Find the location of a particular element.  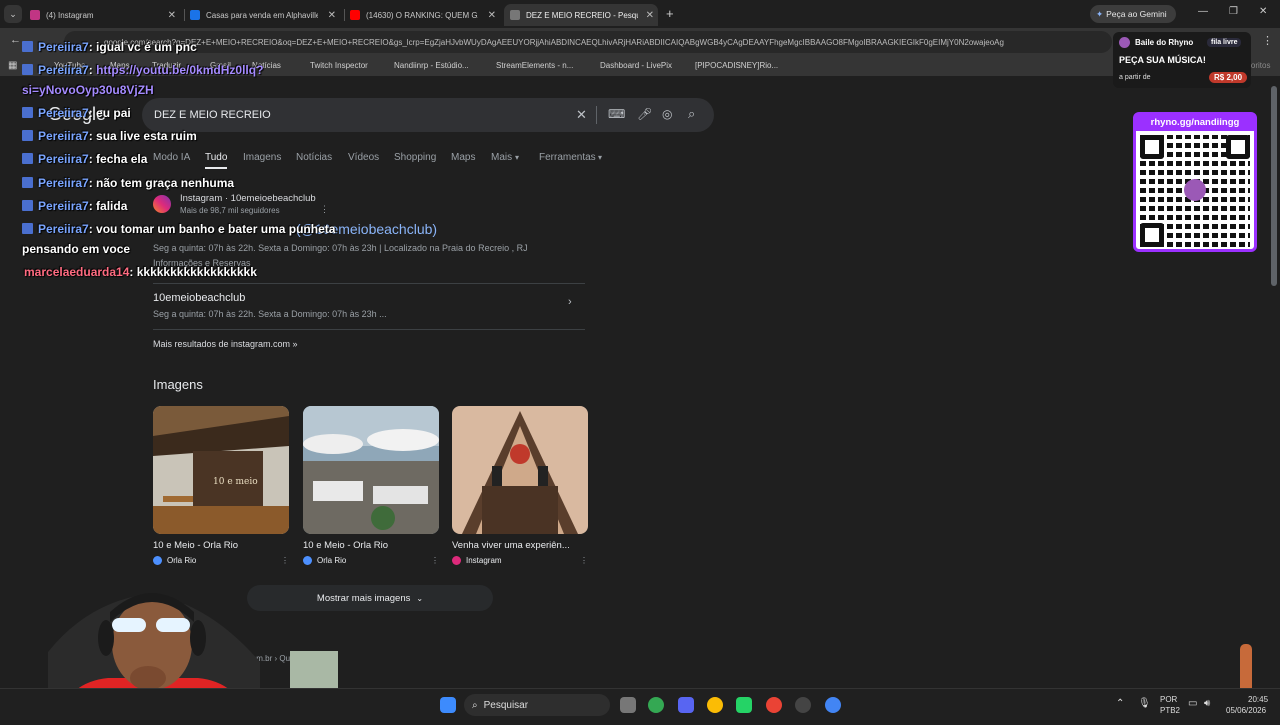

more-results-link: Mais resultados de instagram.com » is located at coordinates (225, 344).